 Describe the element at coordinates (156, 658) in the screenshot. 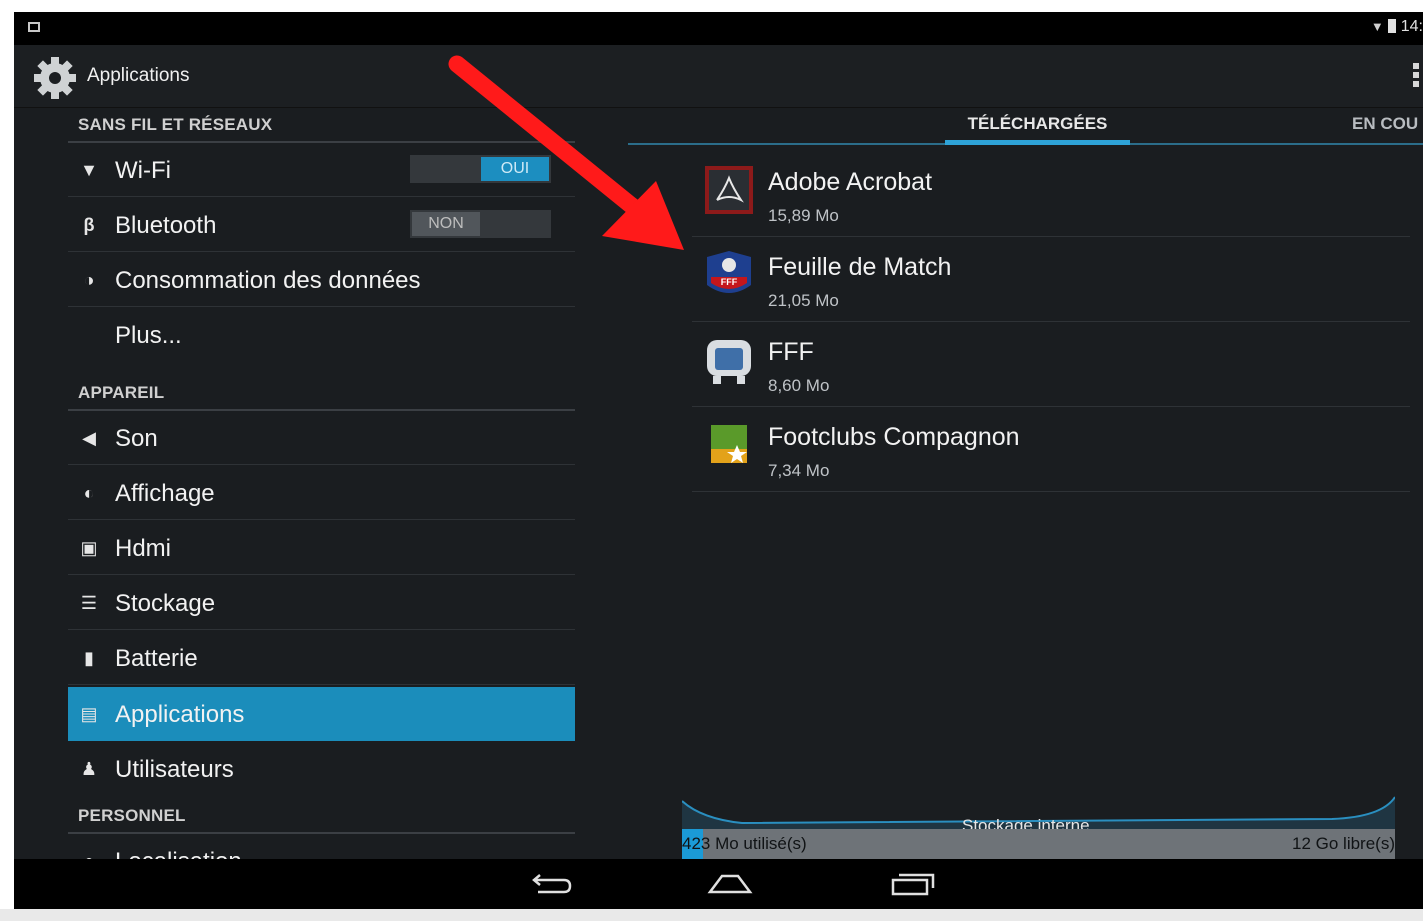

I see `item-label: Batterie` at that location.